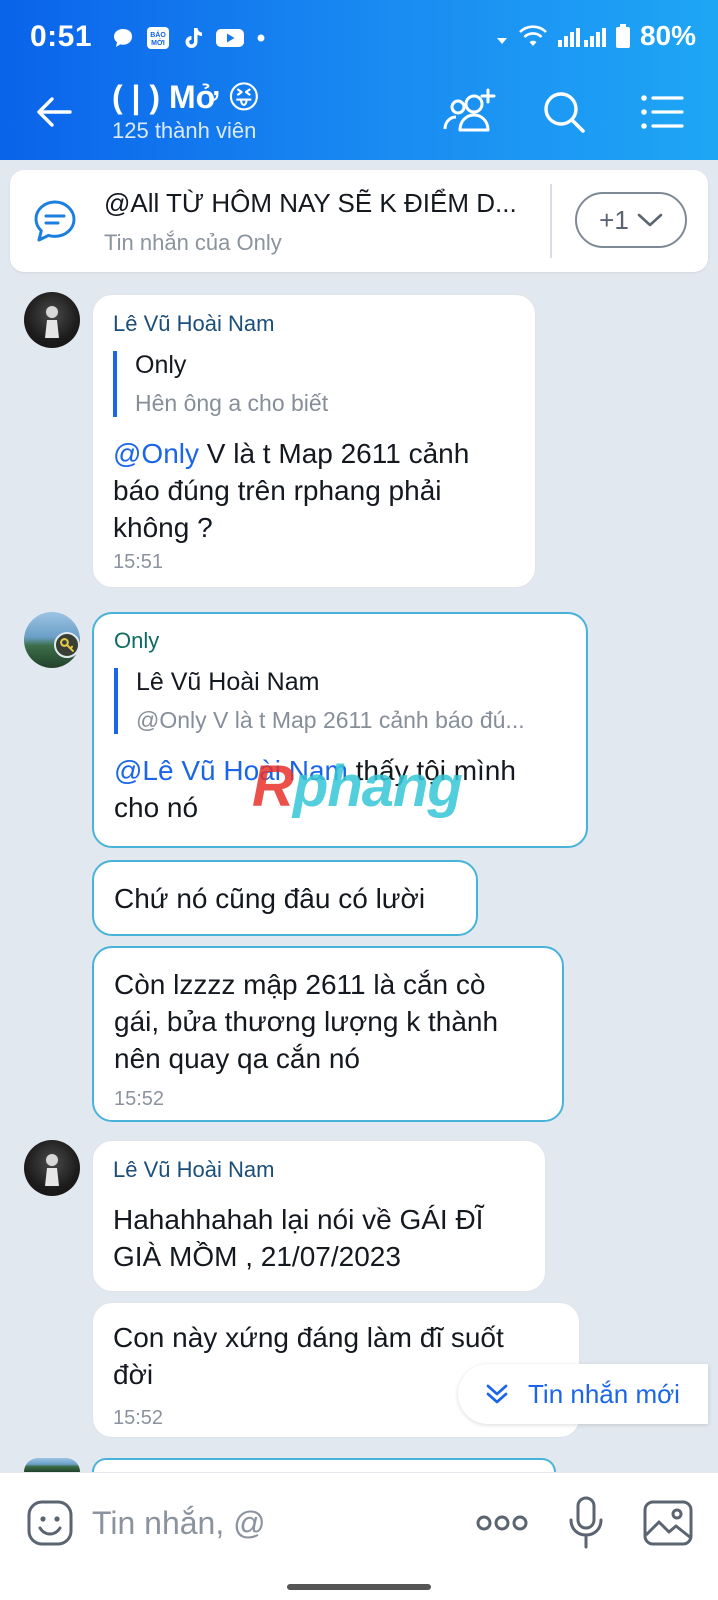 The width and height of the screenshot is (718, 1600). What do you see at coordinates (158, 34) in the screenshot?
I see `svg-text: BÁO` at bounding box center [158, 34].